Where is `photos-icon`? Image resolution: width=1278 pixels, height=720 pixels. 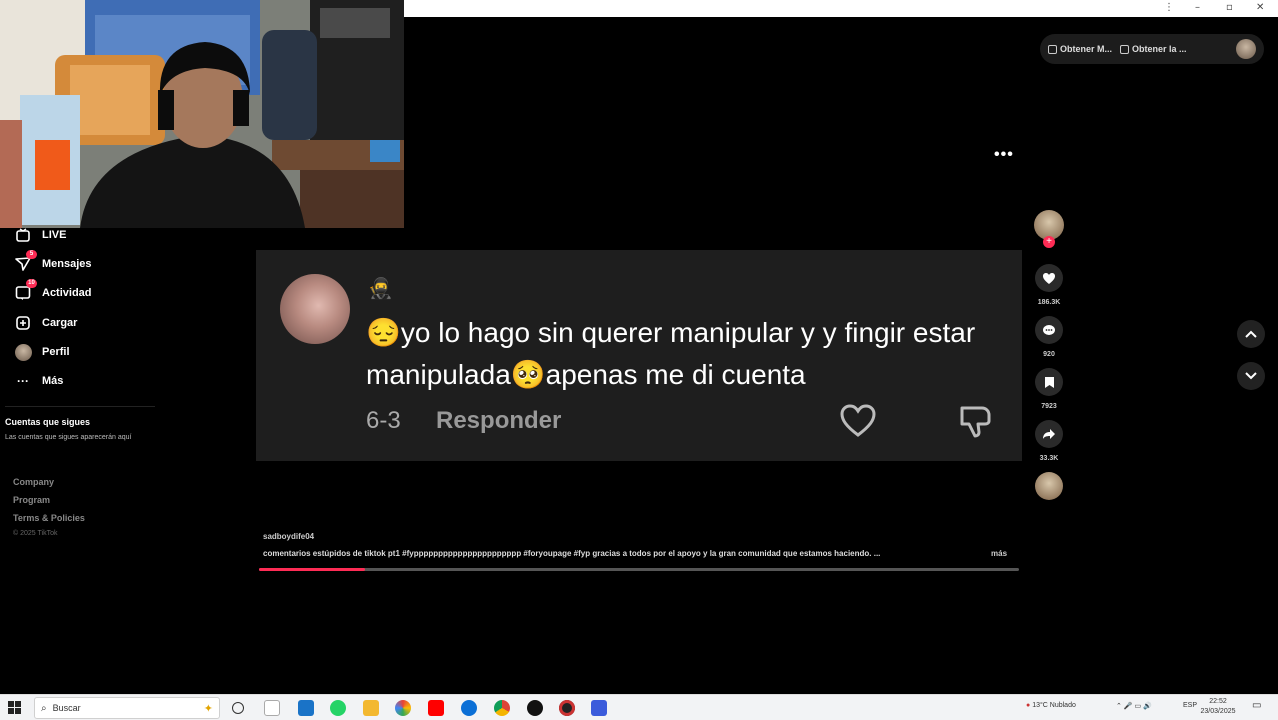 photos-icon is located at coordinates (403, 708).